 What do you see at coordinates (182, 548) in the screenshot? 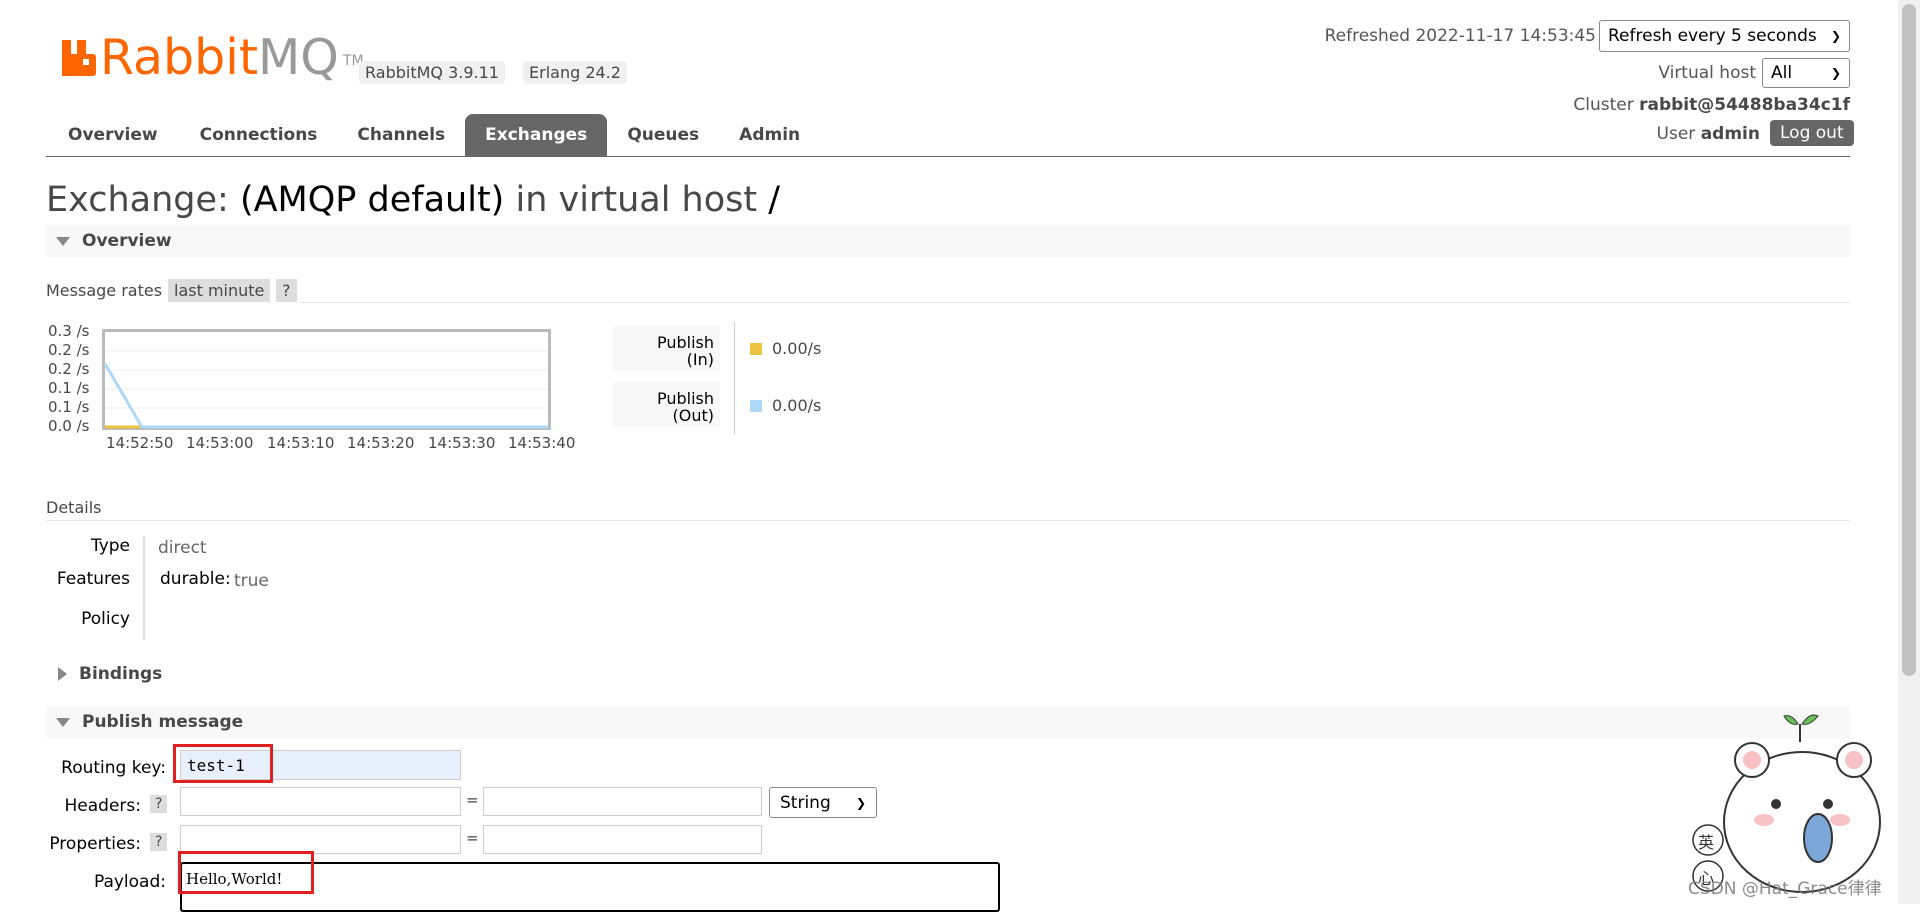
I see `type-value: direct` at bounding box center [182, 548].